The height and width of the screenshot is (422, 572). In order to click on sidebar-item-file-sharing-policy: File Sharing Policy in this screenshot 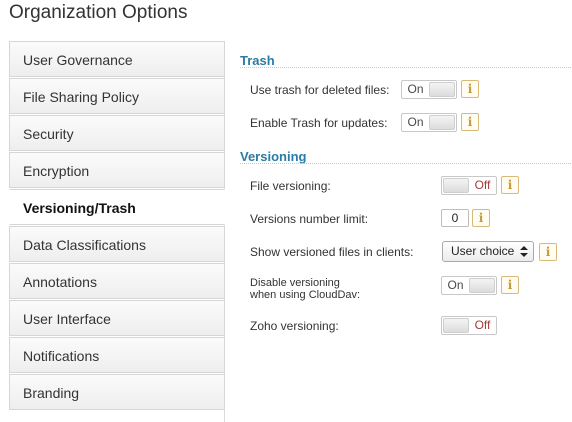, I will do `click(117, 96)`.